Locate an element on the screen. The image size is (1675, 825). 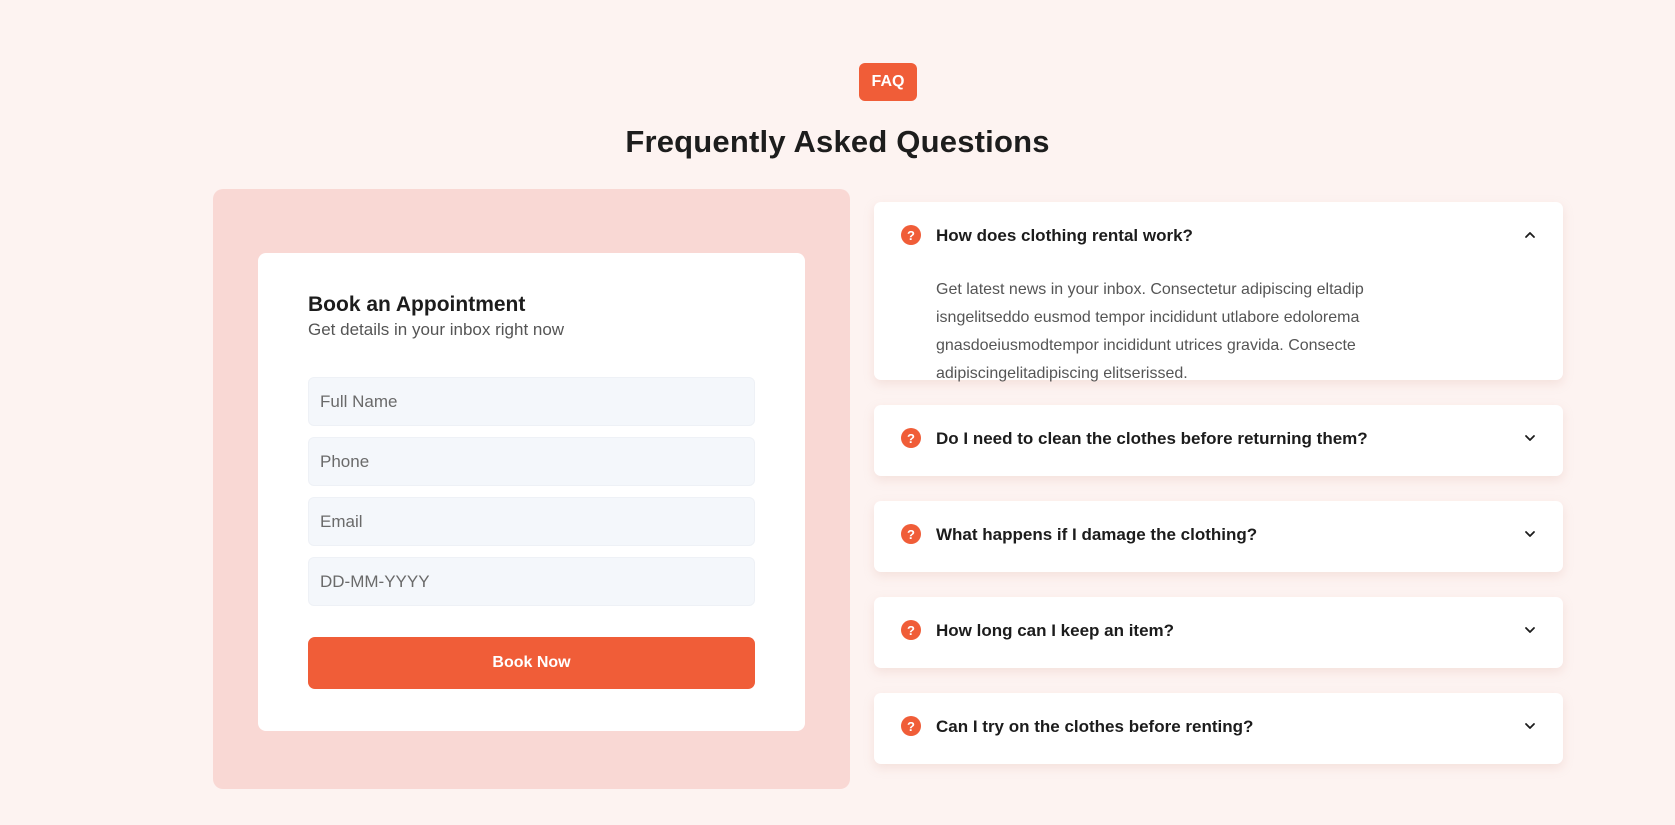
booking-subtitle: Get details in your inbox right now is located at coordinates (436, 329).